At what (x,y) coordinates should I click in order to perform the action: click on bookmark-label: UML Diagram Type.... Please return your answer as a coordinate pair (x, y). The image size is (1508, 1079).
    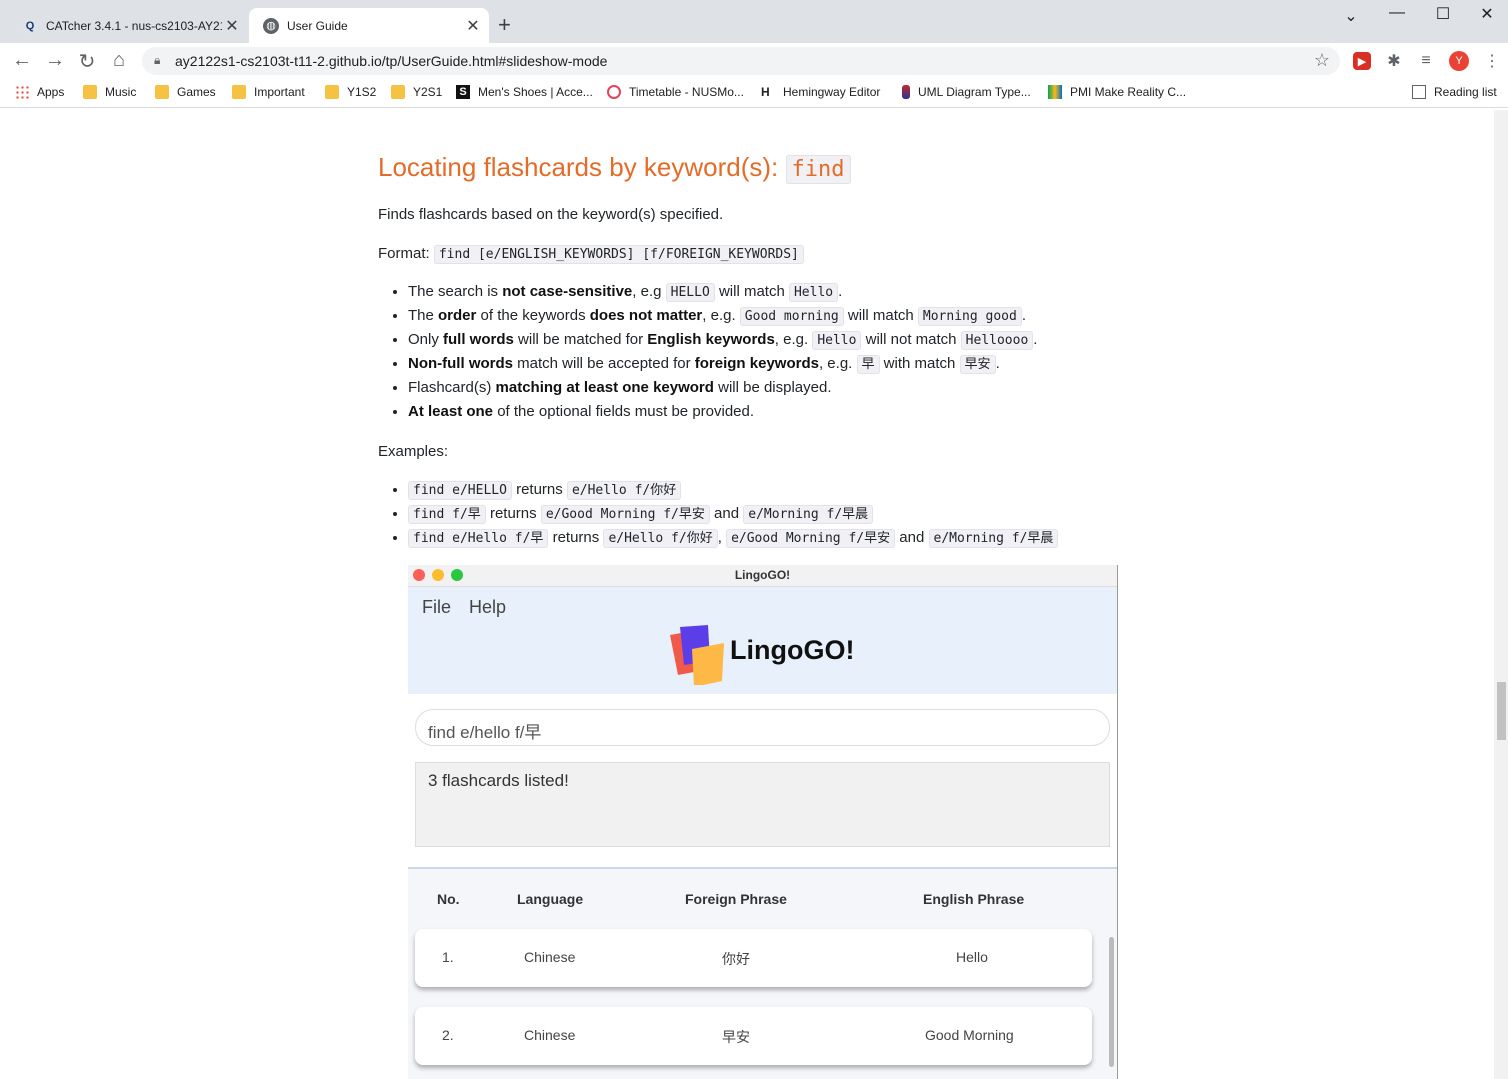
    Looking at the image, I should click on (974, 92).